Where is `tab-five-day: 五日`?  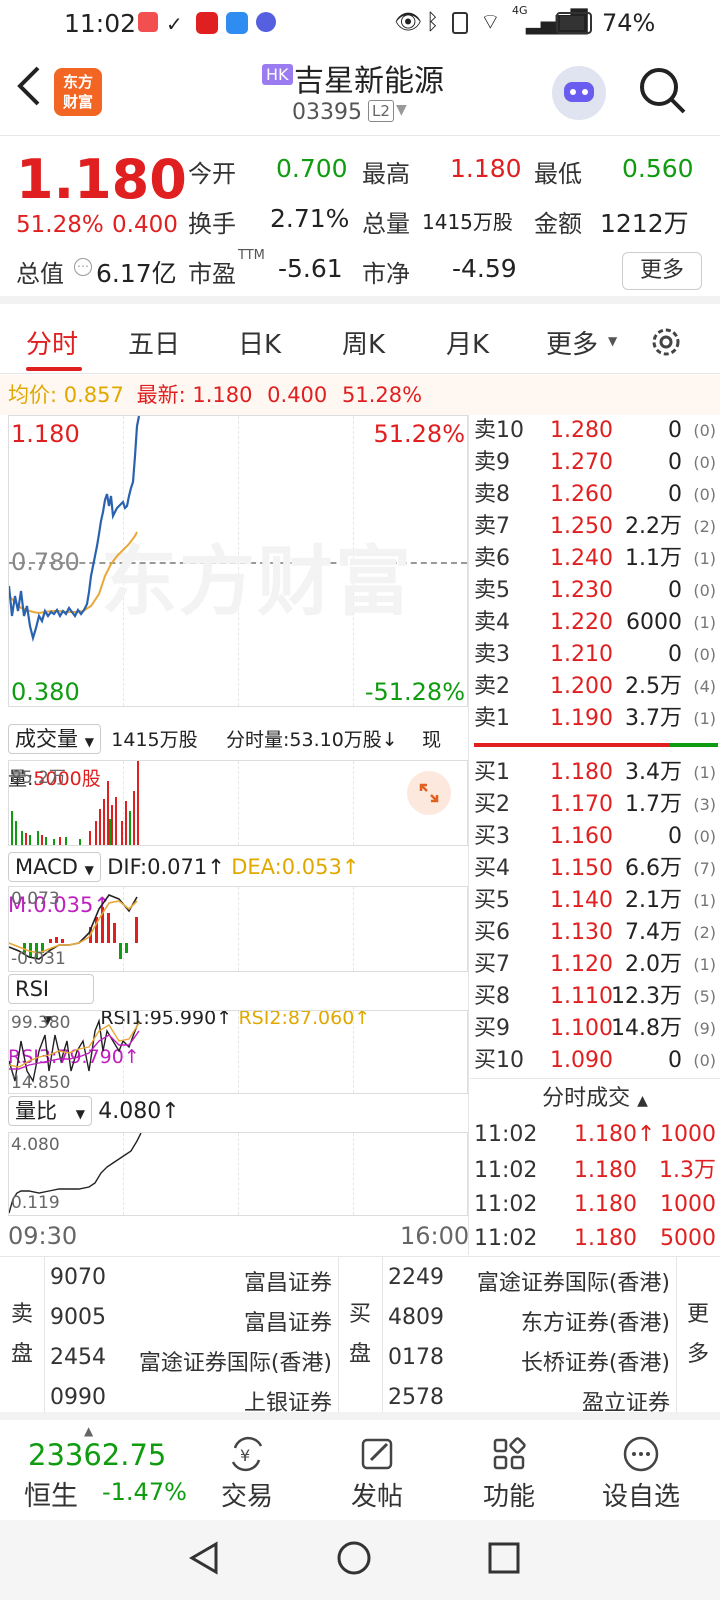 tab-five-day: 五日 is located at coordinates (154, 342).